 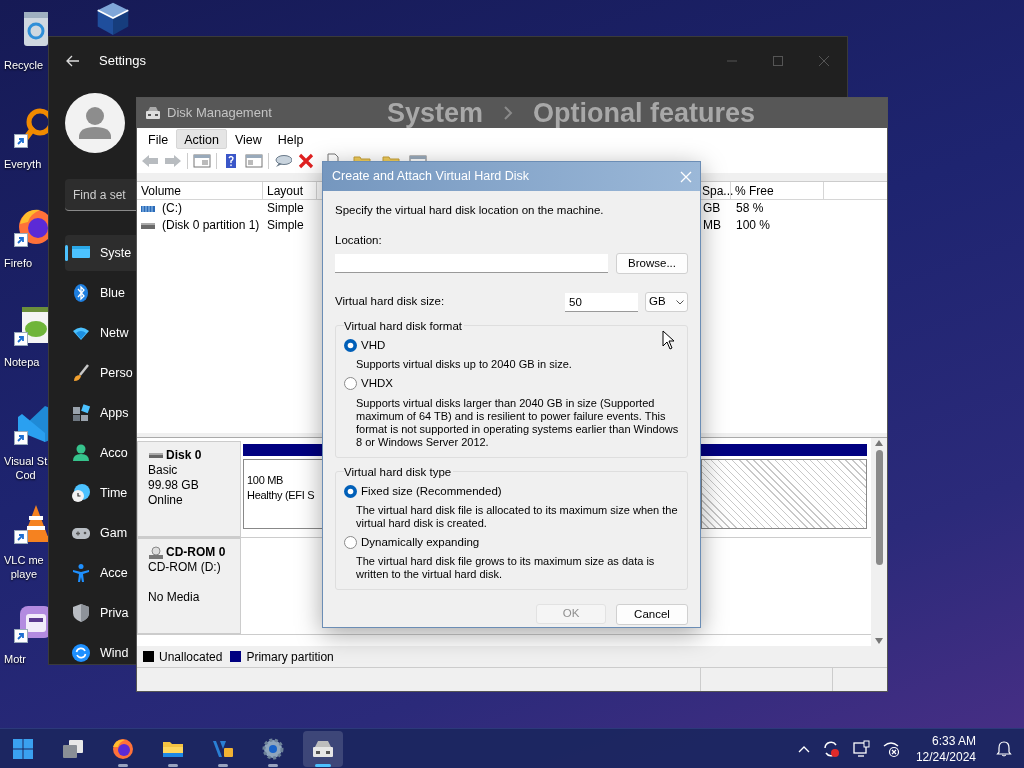 I want to click on disk-type: Basic, so click(x=163, y=470).